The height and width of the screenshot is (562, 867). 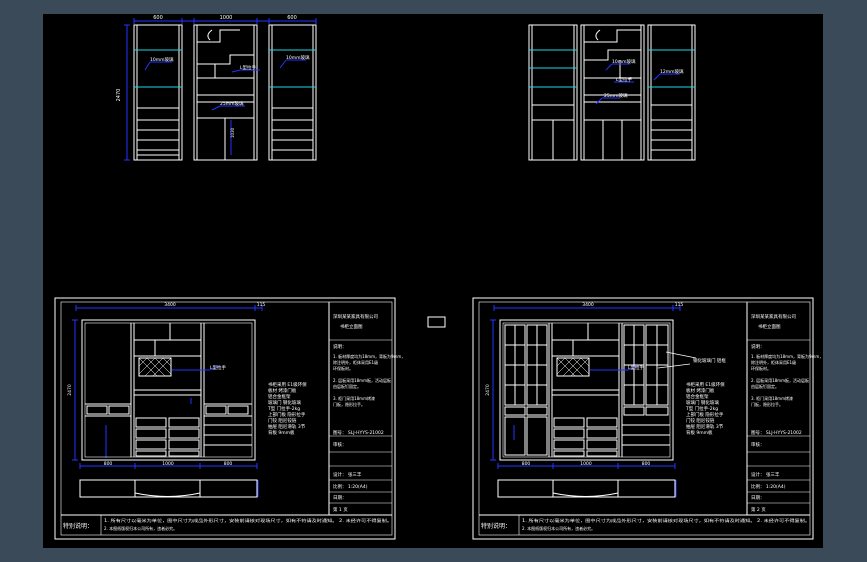 I want to click on sheet-number: 第 1 页, so click(x=340, y=509).